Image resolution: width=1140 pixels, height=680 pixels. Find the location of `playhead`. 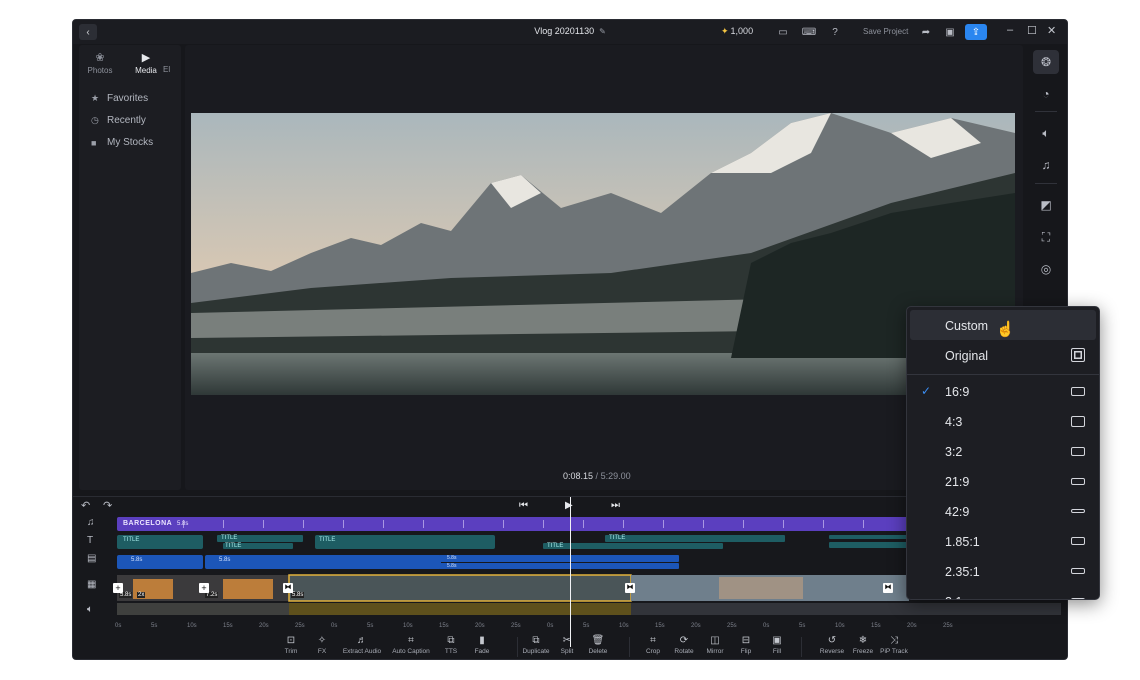

playhead is located at coordinates (570, 572).